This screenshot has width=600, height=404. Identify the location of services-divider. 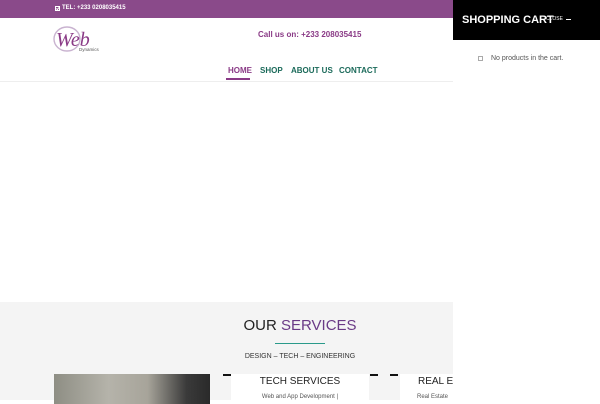
(300, 343).